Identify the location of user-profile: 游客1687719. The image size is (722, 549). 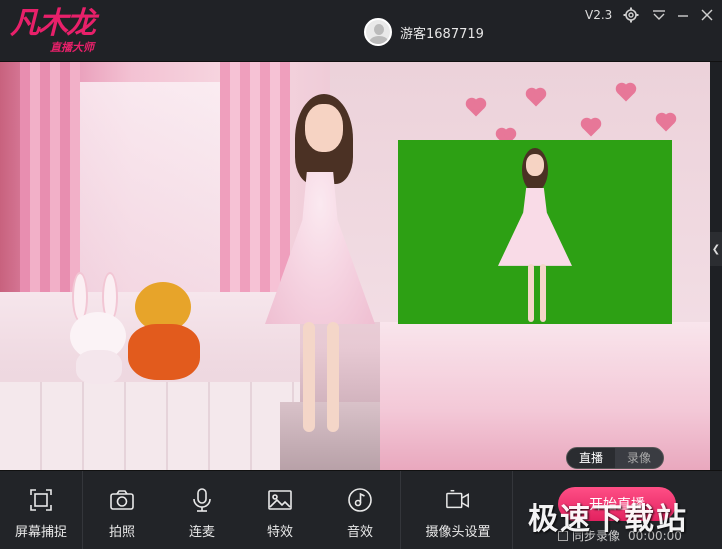
(424, 32).